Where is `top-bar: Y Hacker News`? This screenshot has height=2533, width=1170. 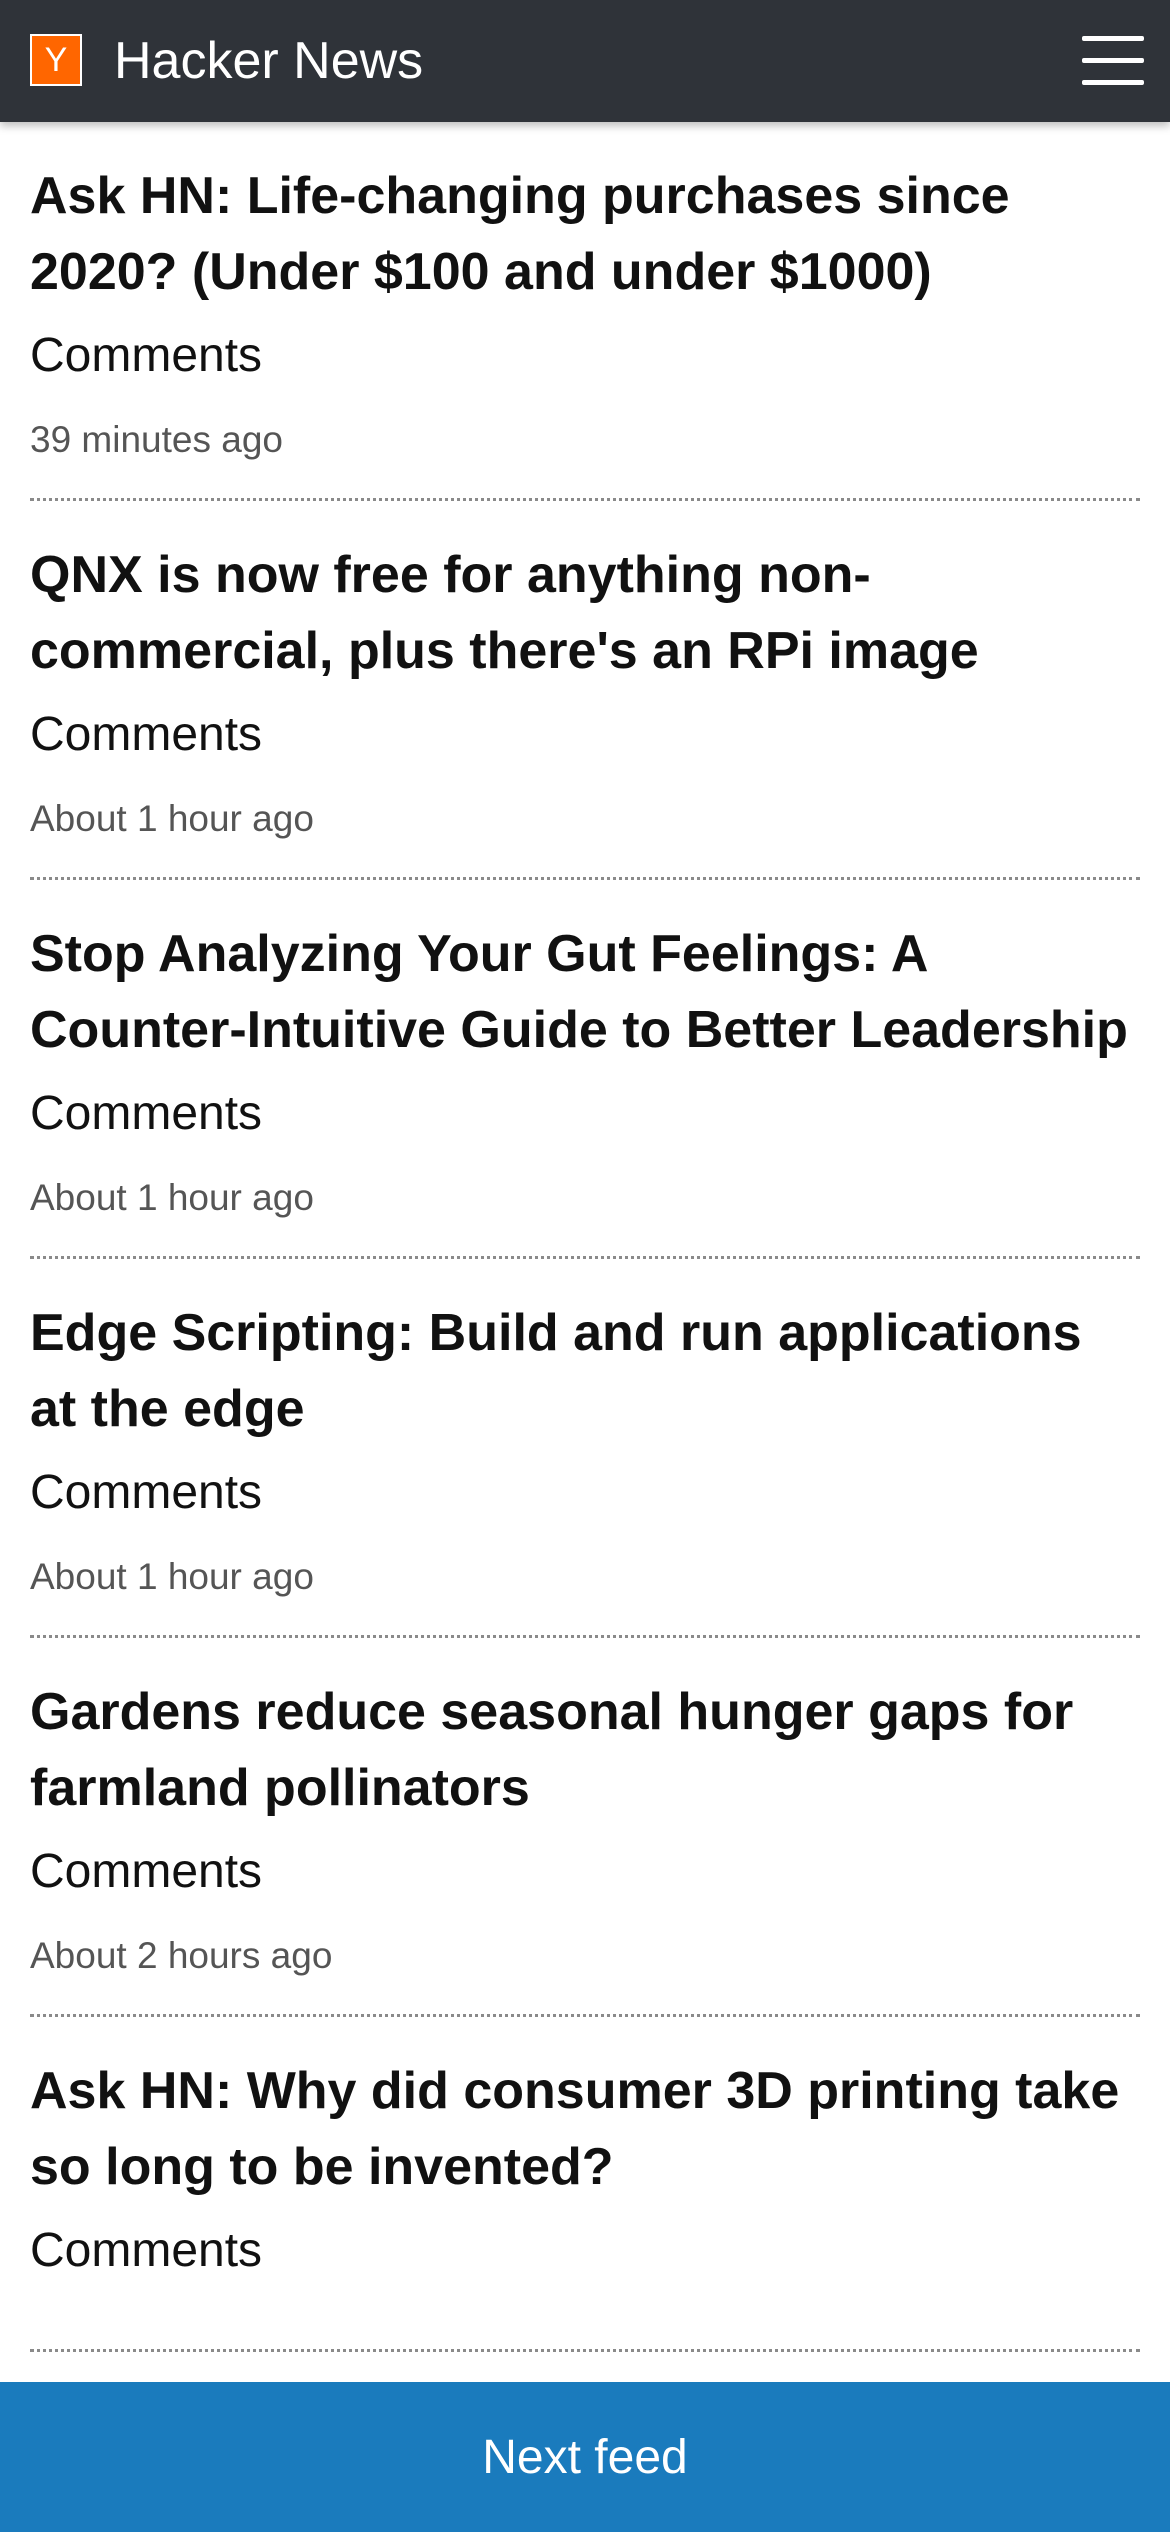 top-bar: Y Hacker News is located at coordinates (585, 61).